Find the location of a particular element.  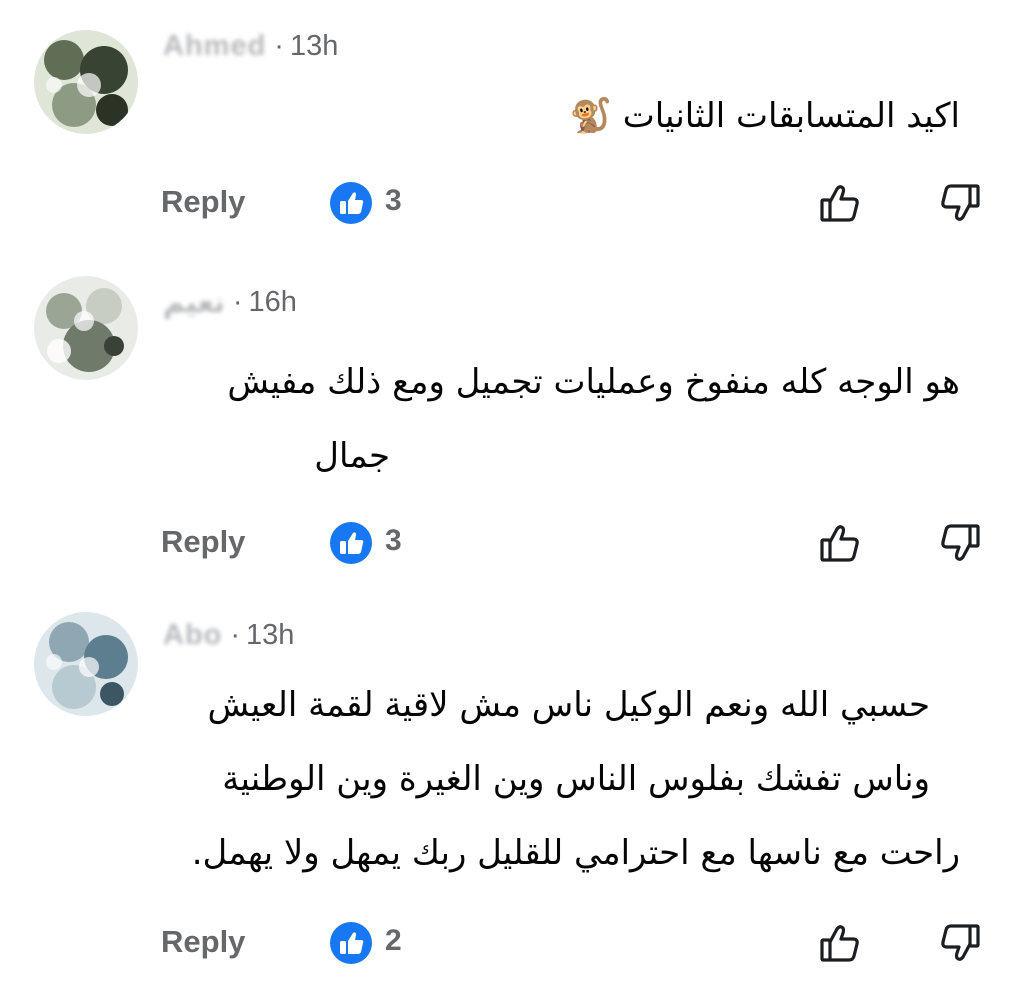

comment-meta: نعيم · 16h is located at coordinates (230, 302).